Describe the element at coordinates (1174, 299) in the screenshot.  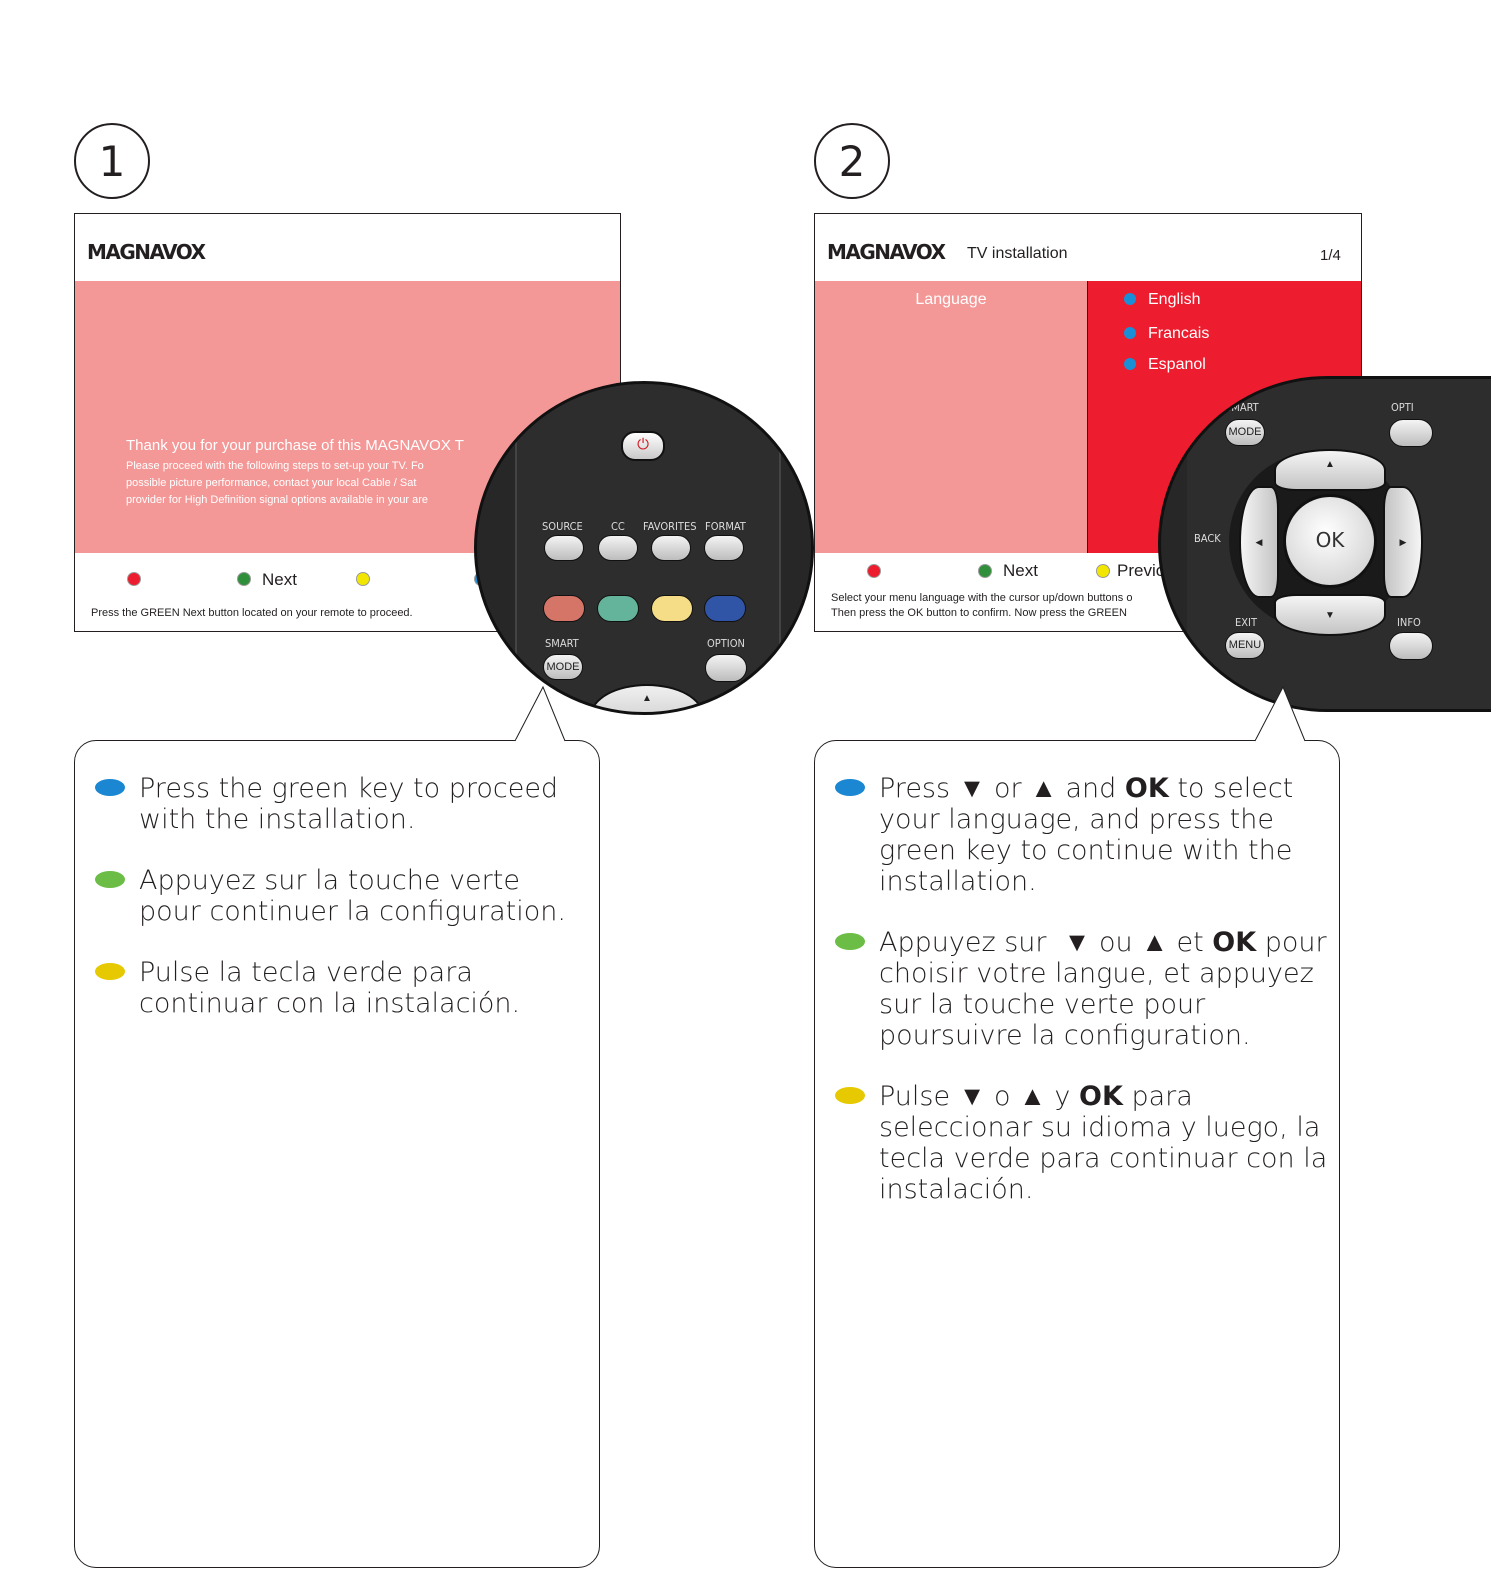
I see `option-label: English` at that location.